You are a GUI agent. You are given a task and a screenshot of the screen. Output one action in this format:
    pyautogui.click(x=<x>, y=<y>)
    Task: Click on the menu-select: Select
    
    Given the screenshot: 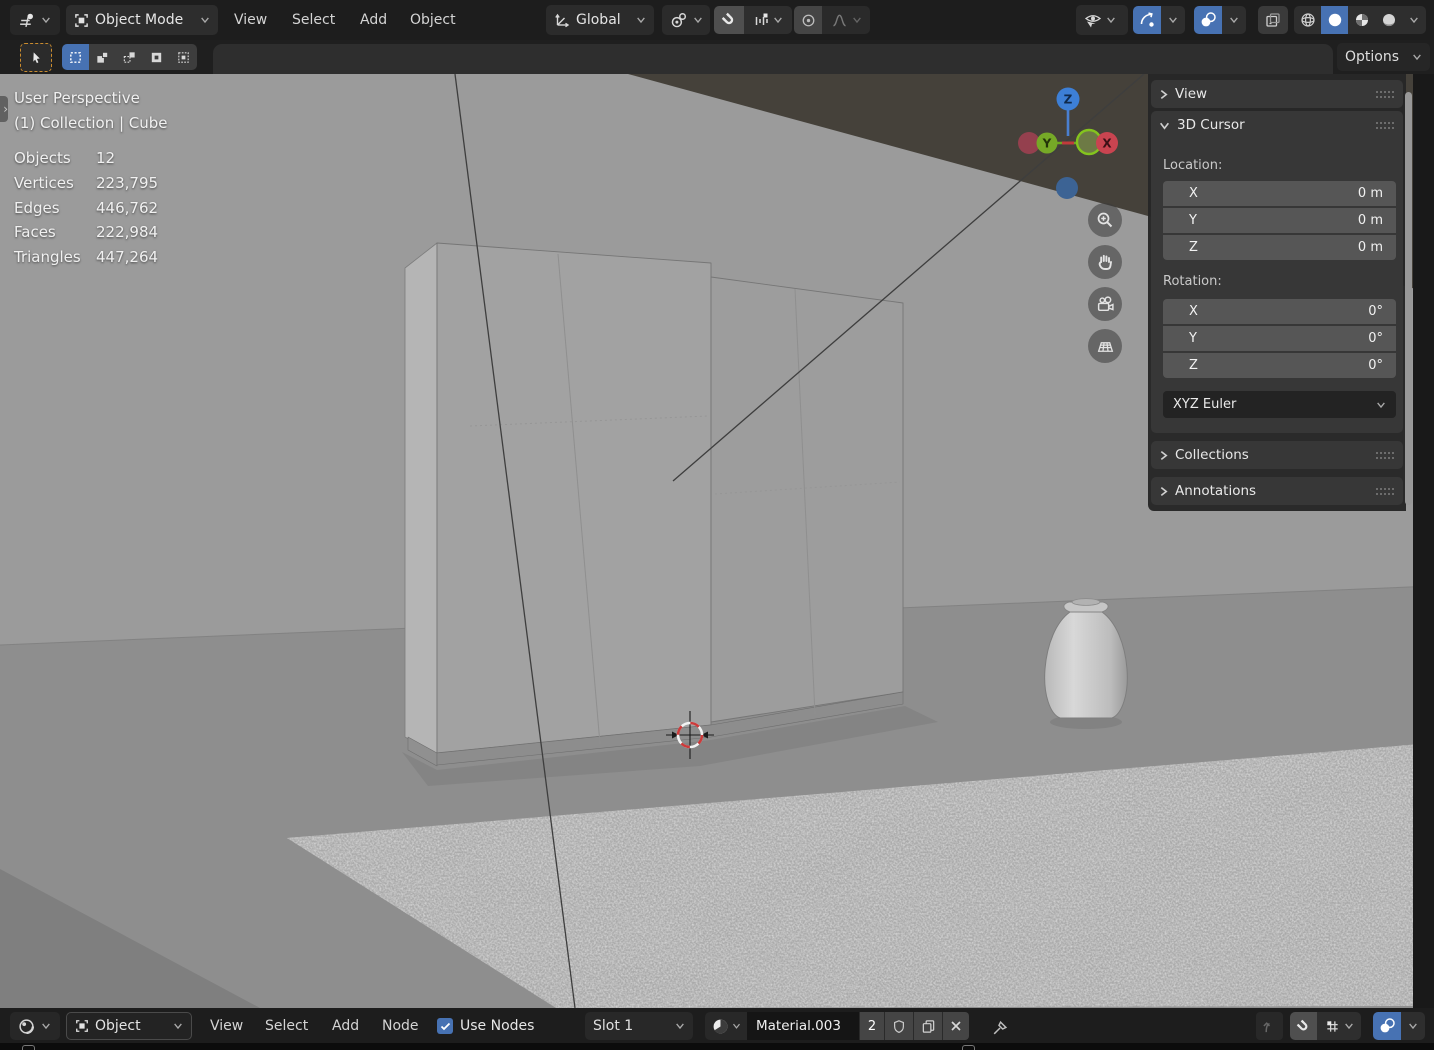 What is the action you would take?
    pyautogui.click(x=313, y=20)
    